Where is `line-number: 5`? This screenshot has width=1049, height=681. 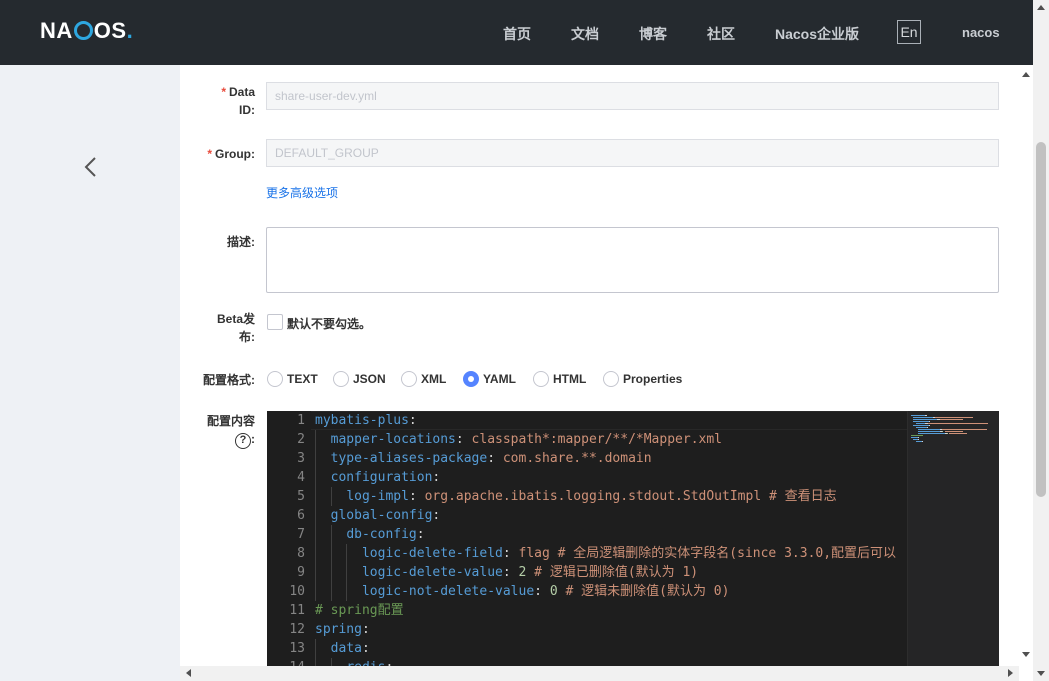 line-number: 5 is located at coordinates (301, 496).